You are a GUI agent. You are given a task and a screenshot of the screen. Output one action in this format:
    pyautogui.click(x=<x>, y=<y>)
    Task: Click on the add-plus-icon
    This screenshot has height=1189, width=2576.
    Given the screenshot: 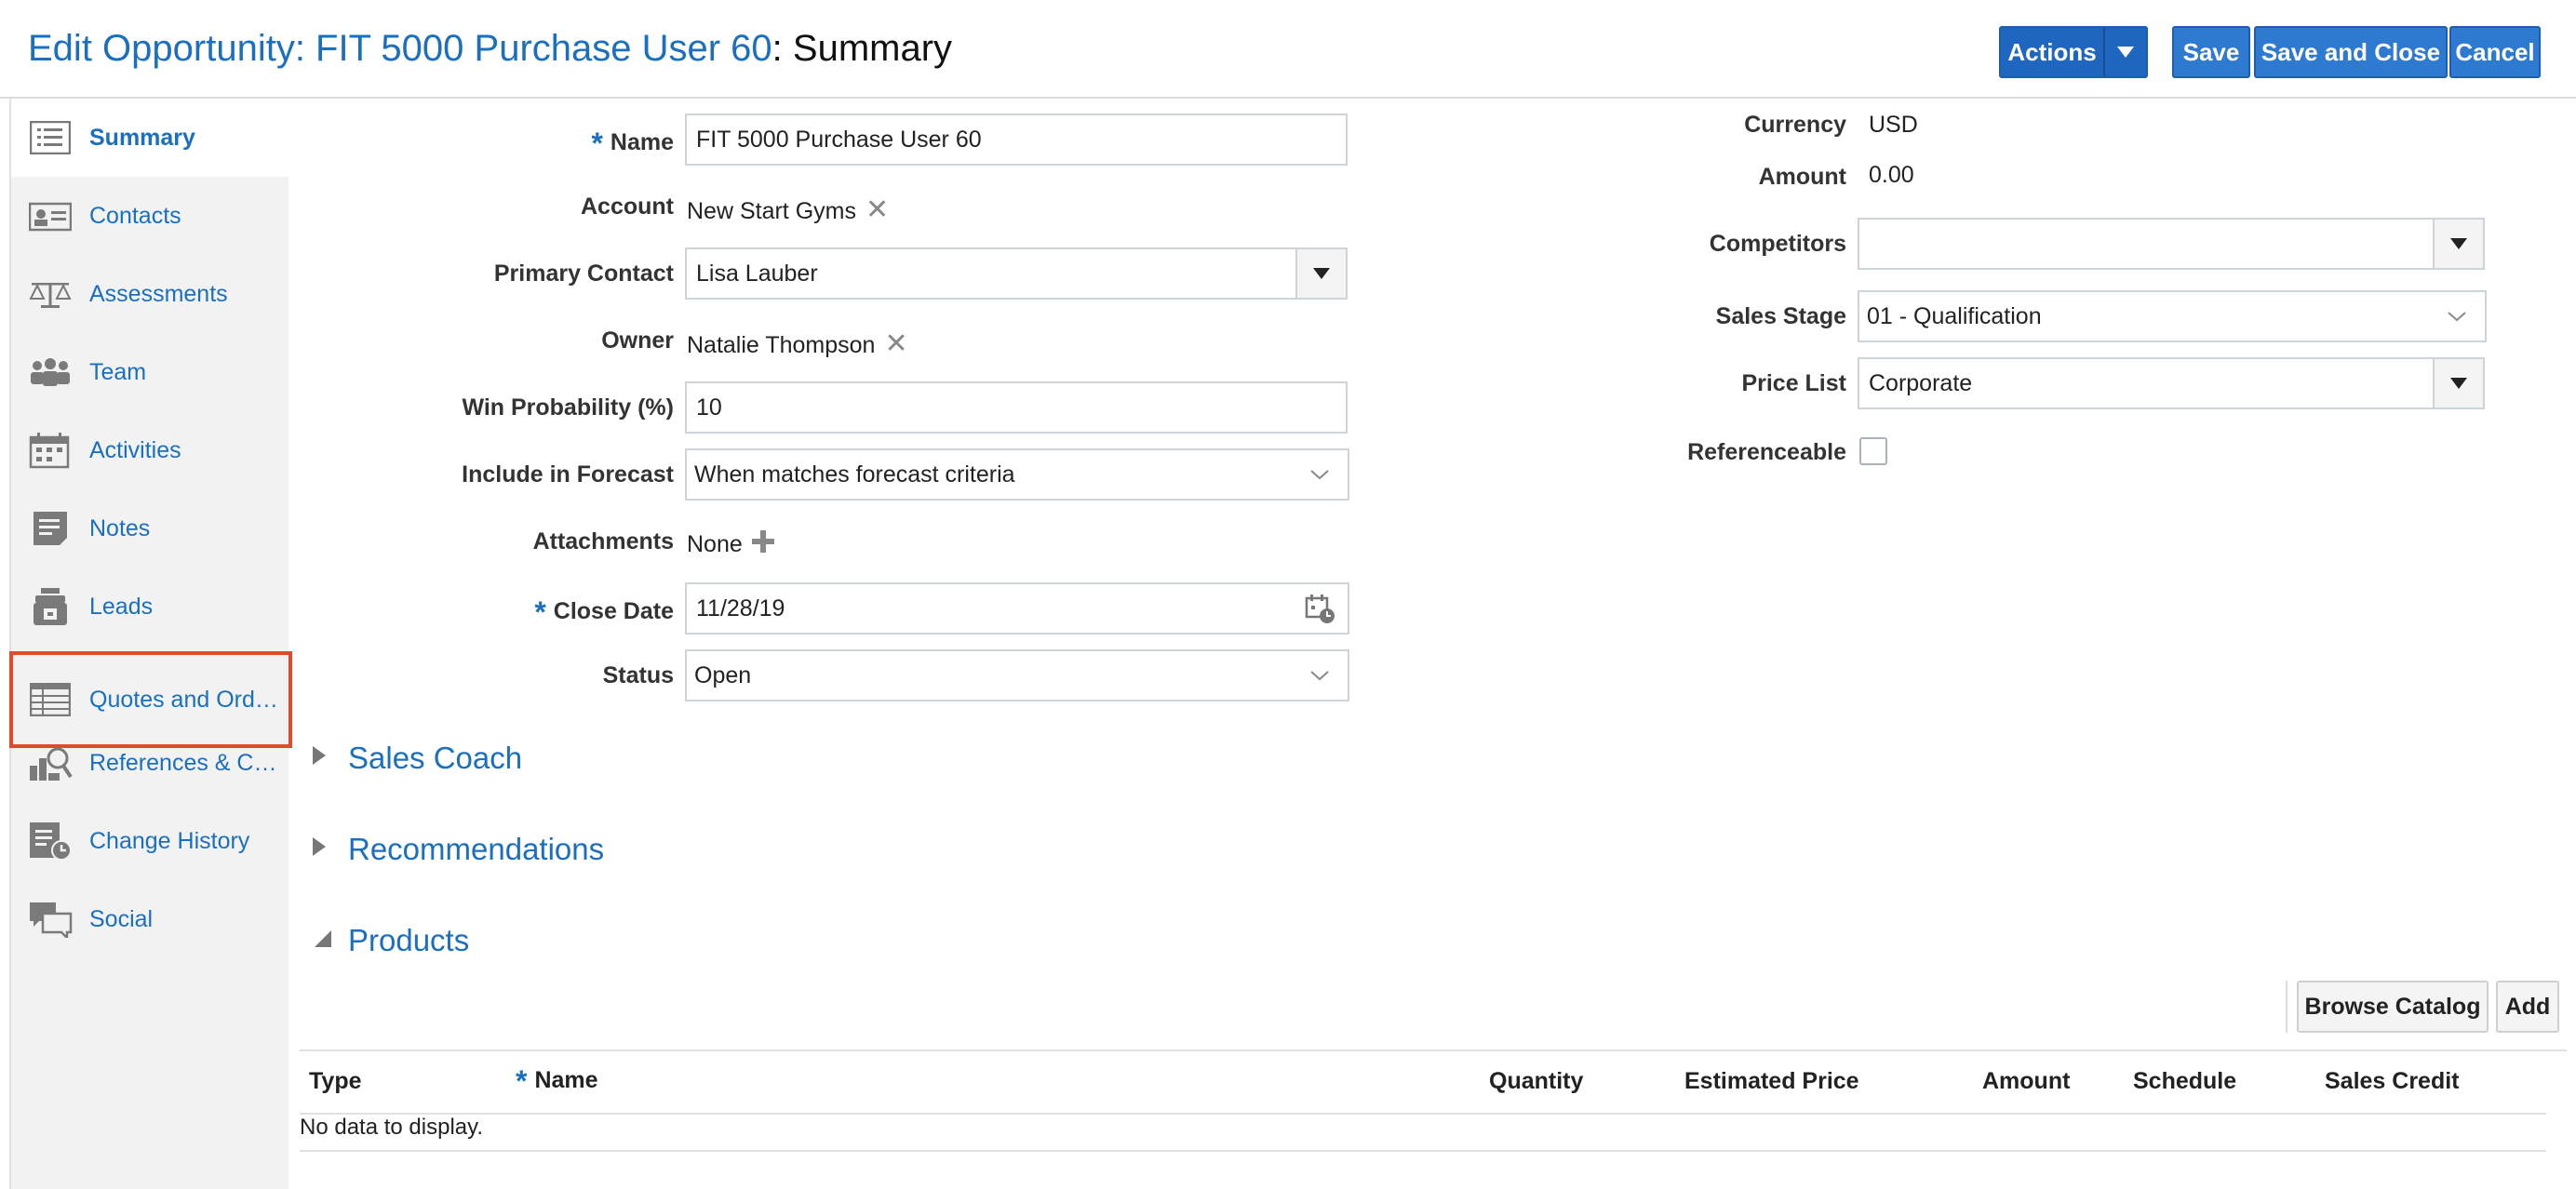 What is the action you would take?
    pyautogui.click(x=763, y=544)
    